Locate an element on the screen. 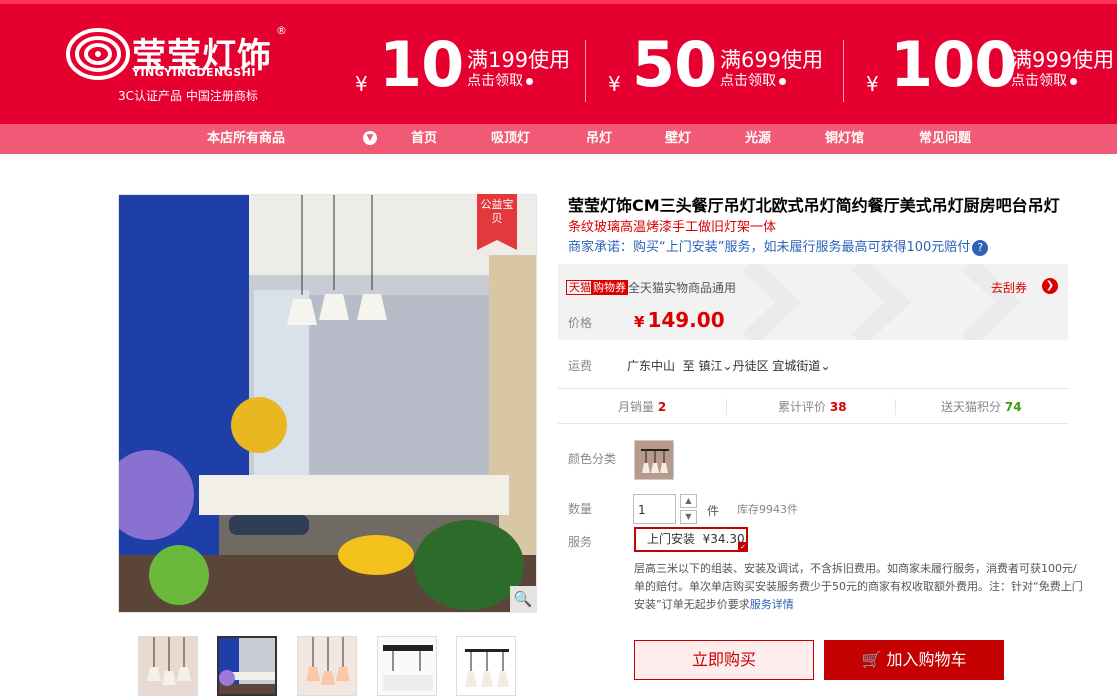 This screenshot has height=699, width=1117. coupon-10: ¥ 10 满199使用 点击领取 is located at coordinates (465, 65).